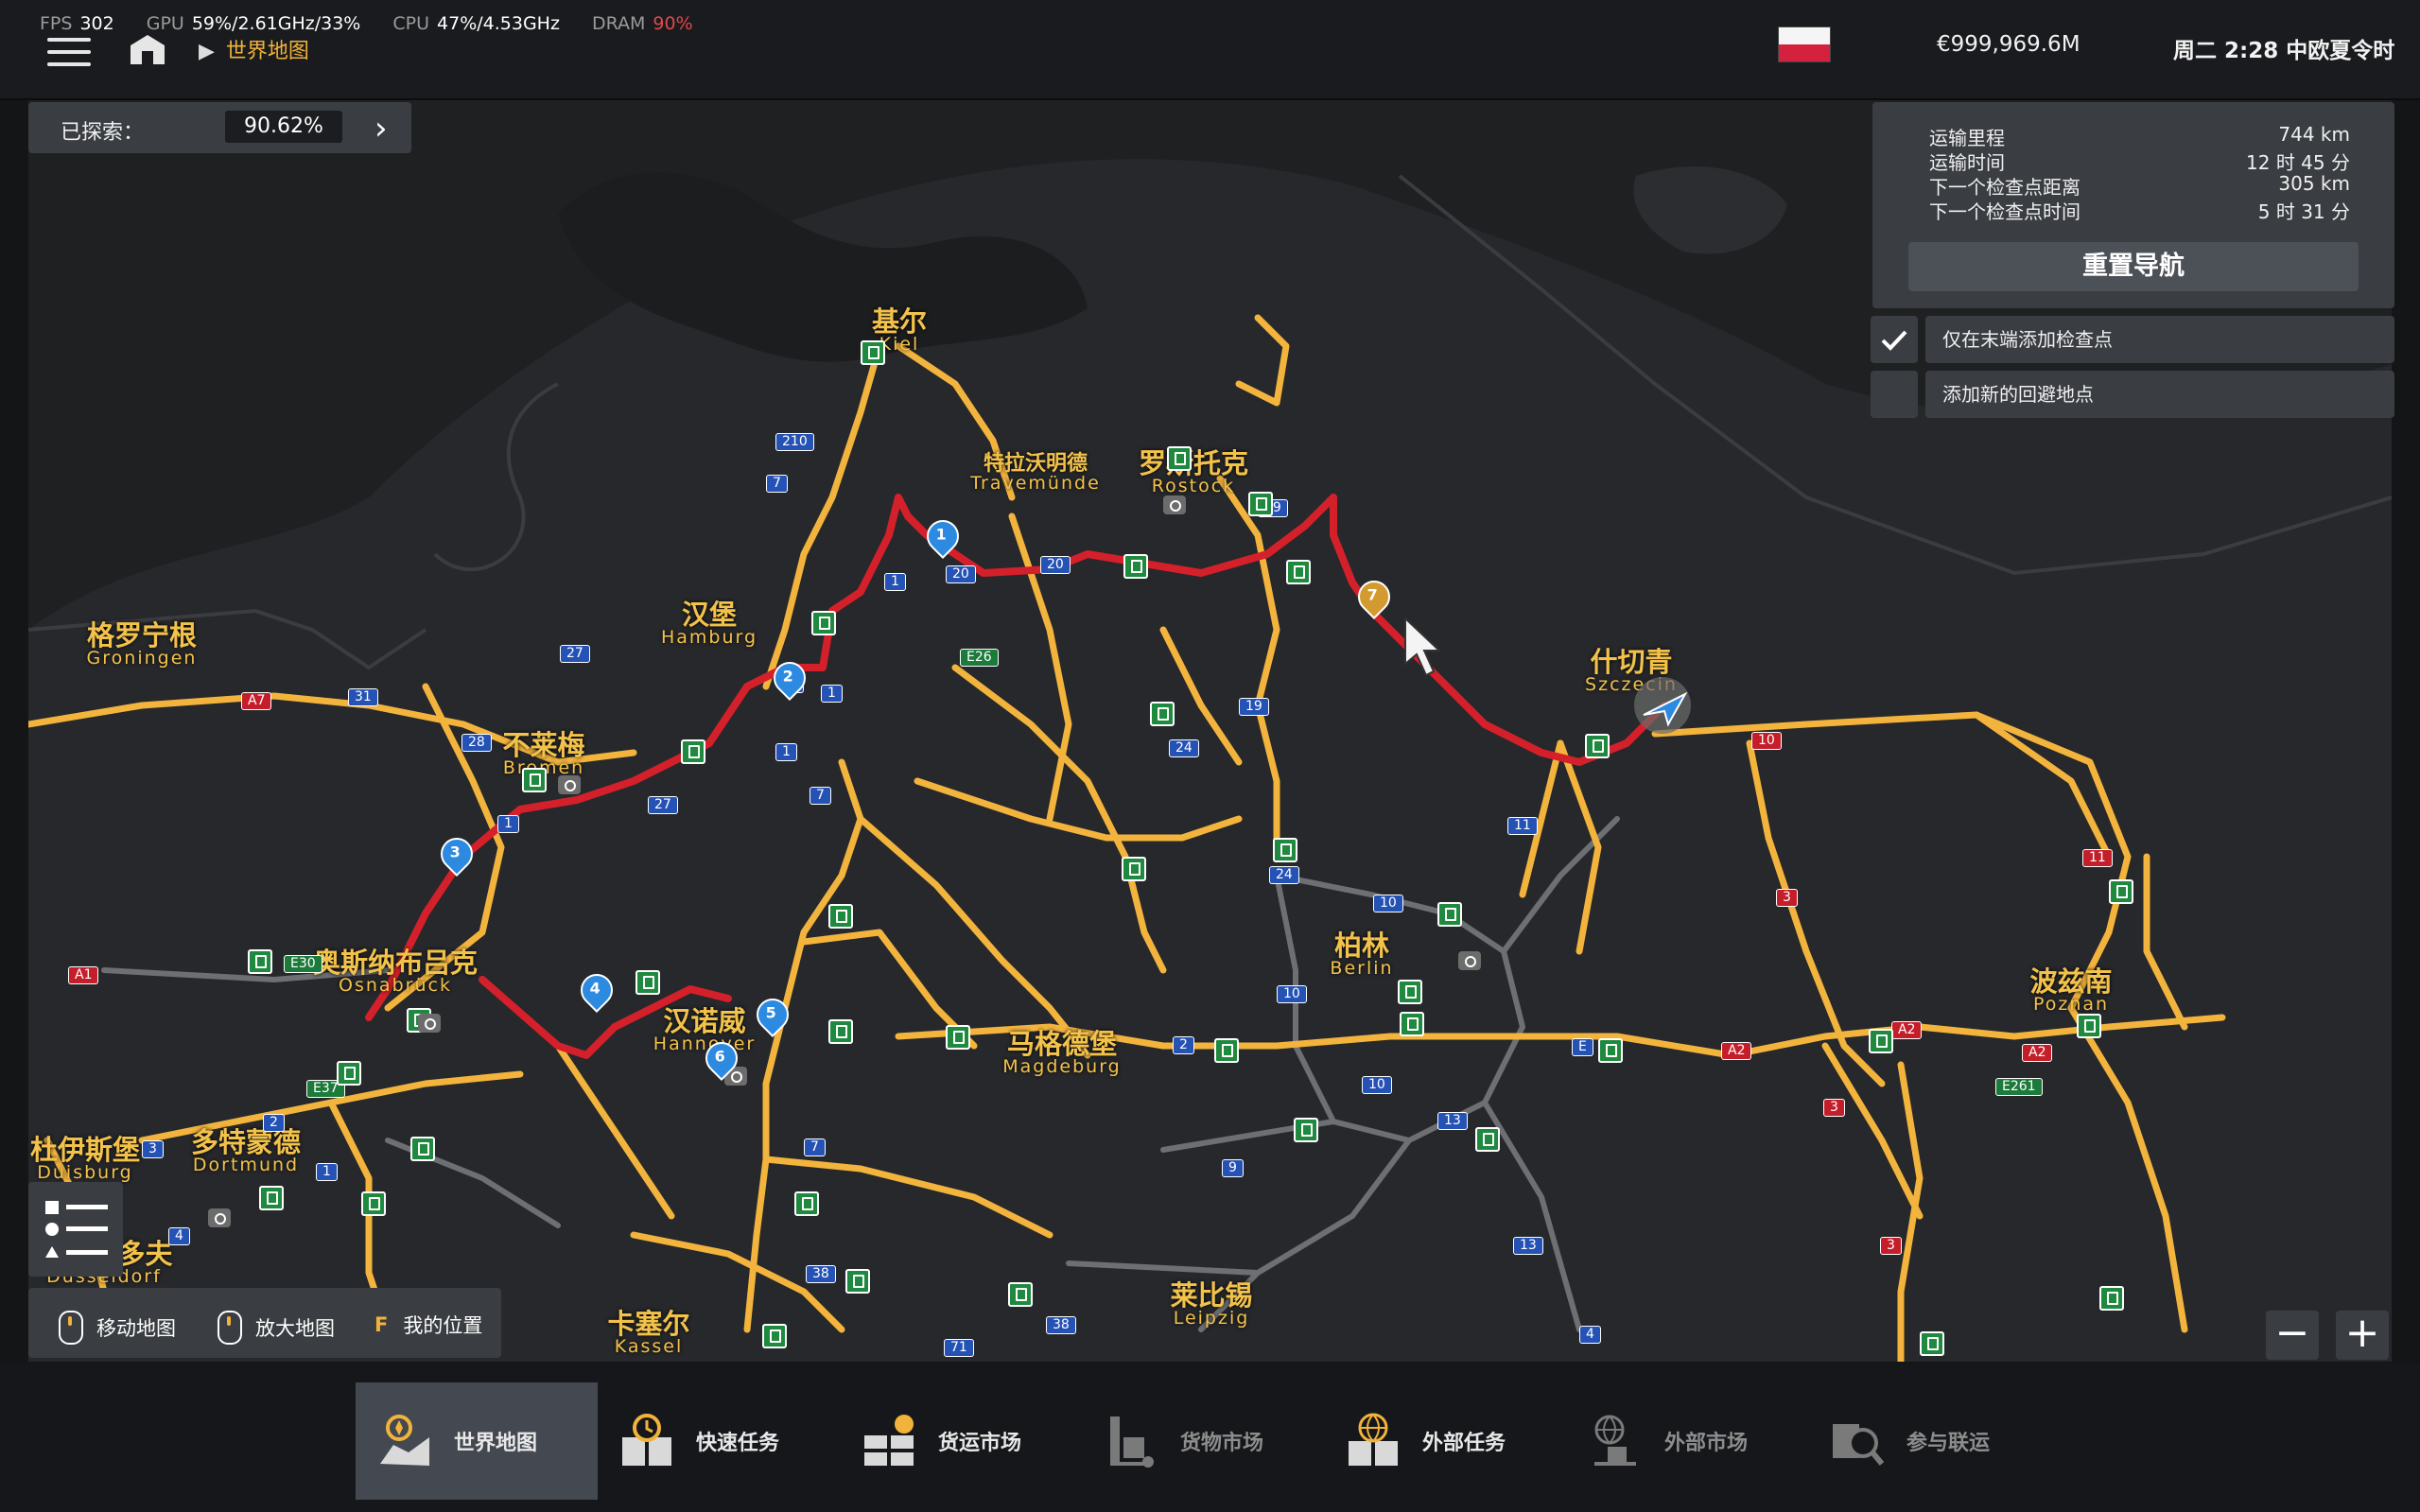 The height and width of the screenshot is (1512, 2420). What do you see at coordinates (2159, 339) in the screenshot?
I see `option-label: 仅在末端添加检查点` at bounding box center [2159, 339].